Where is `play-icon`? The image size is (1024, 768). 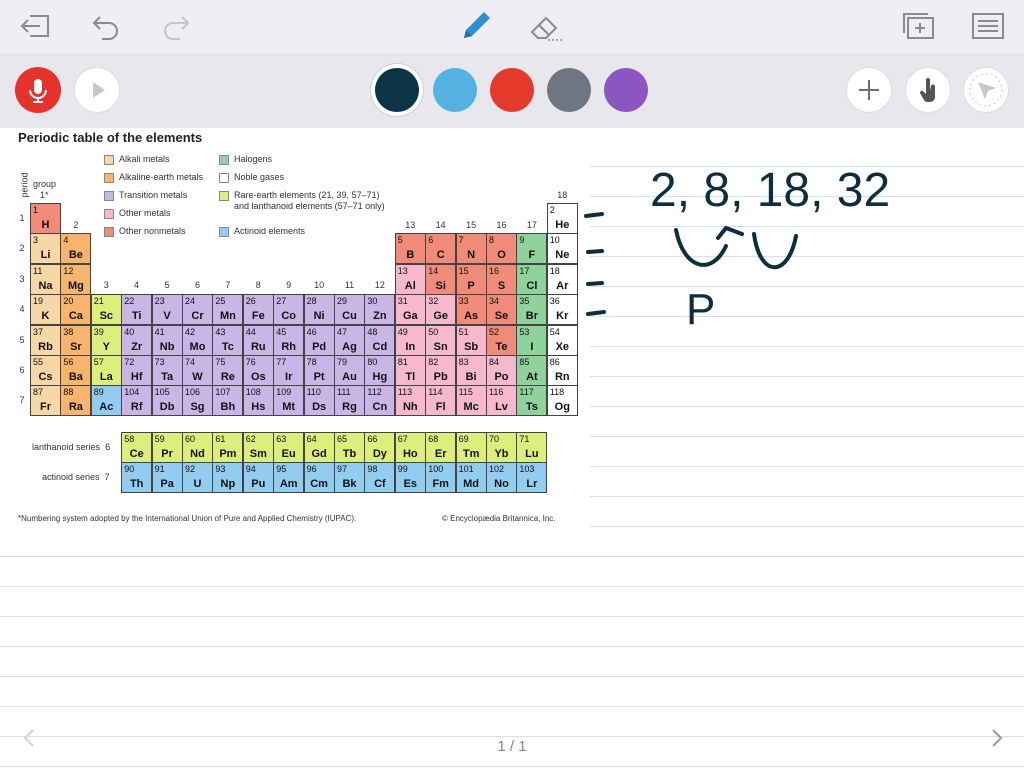
play-icon is located at coordinates (99, 90).